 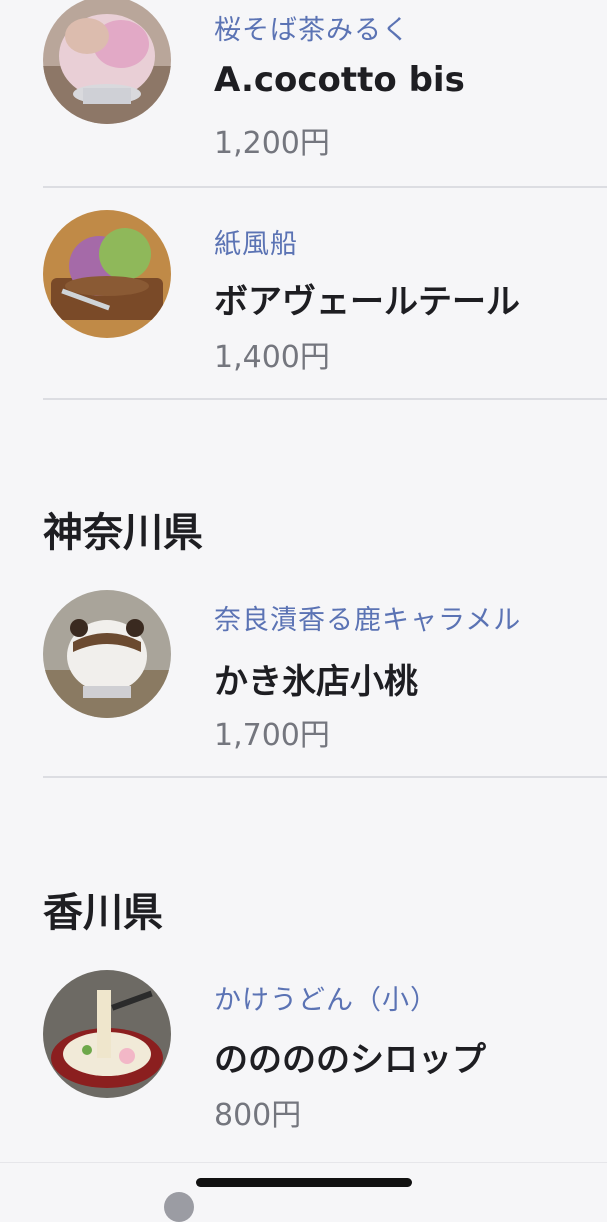 I want to click on item-price: 1,200円, so click(x=272, y=143).